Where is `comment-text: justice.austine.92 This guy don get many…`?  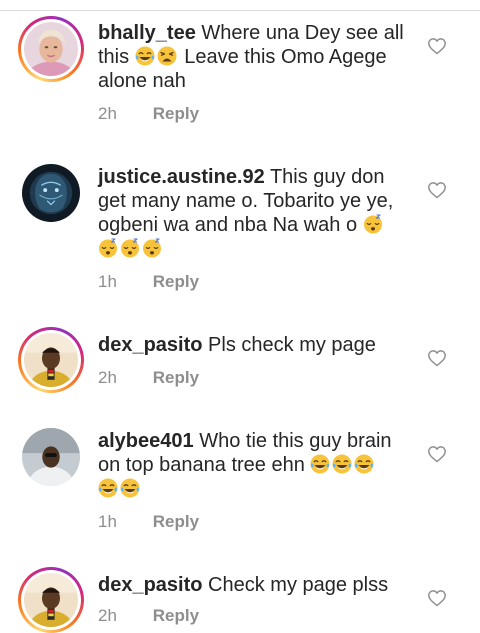 comment-text: justice.austine.92 This guy don get many… is located at coordinates (254, 213).